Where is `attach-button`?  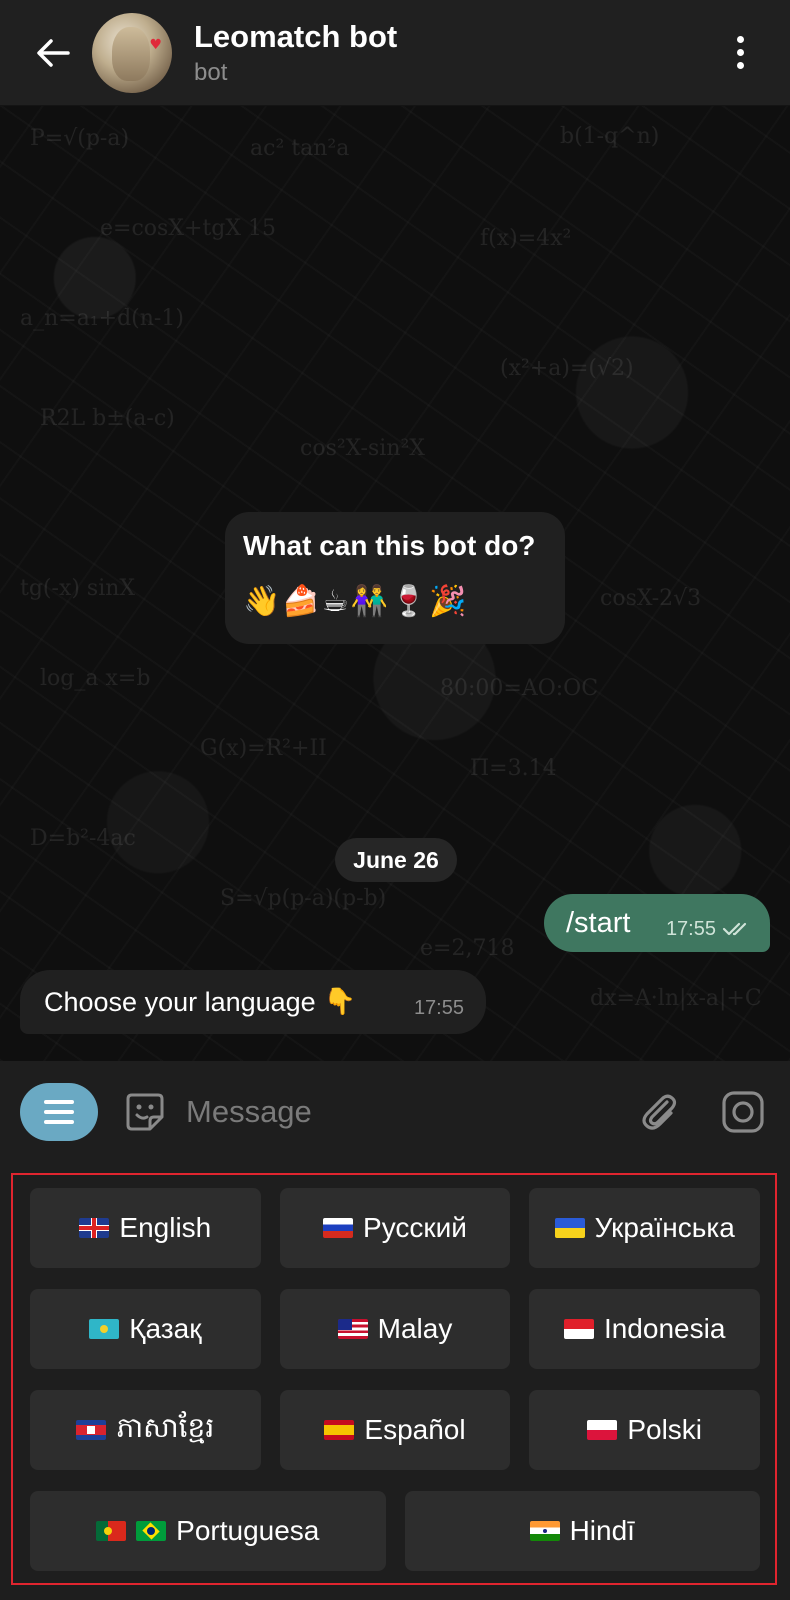 attach-button is located at coordinates (659, 1112).